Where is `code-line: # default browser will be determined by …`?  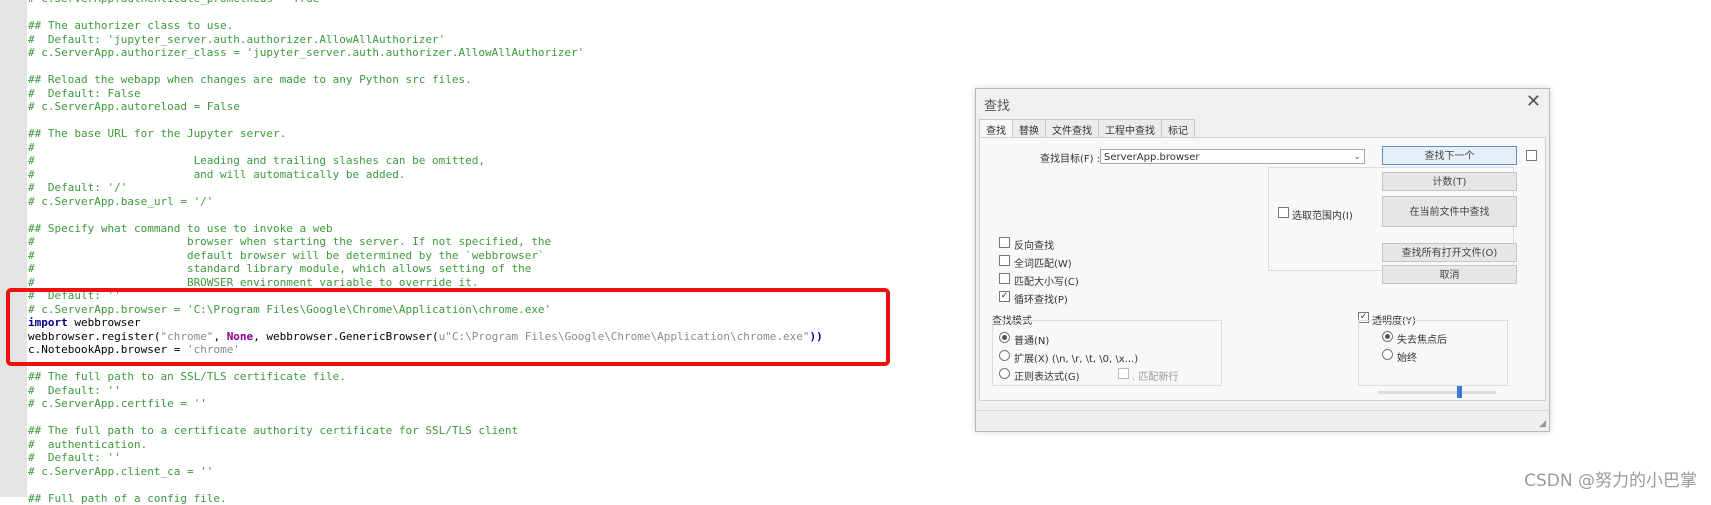
code-line: # default browser will be determined by … is located at coordinates (425, 256).